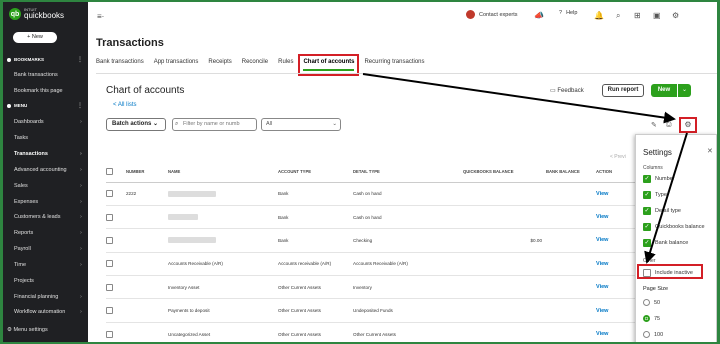 This screenshot has width=720, height=344. Describe the element at coordinates (666, 198) in the screenshot. I see `arrow-to-include-inactive` at that location.